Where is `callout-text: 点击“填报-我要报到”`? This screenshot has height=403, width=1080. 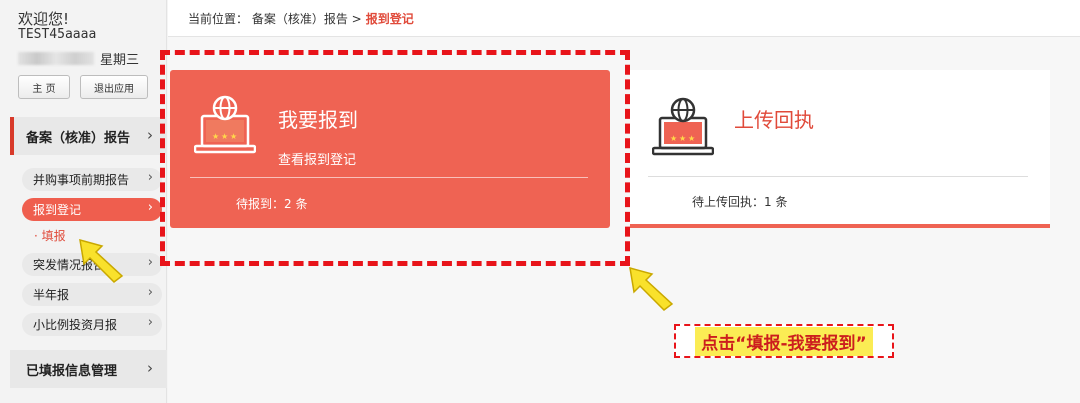
callout-text: 点击“填报-我要报到” is located at coordinates (784, 341).